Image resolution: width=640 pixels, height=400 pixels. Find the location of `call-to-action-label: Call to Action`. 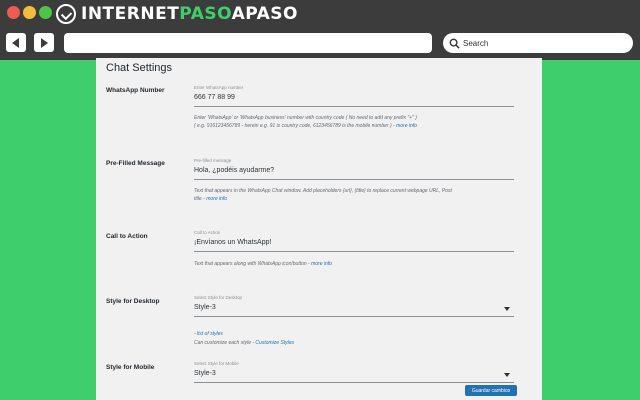

call-to-action-label: Call to Action is located at coordinates (127, 236).